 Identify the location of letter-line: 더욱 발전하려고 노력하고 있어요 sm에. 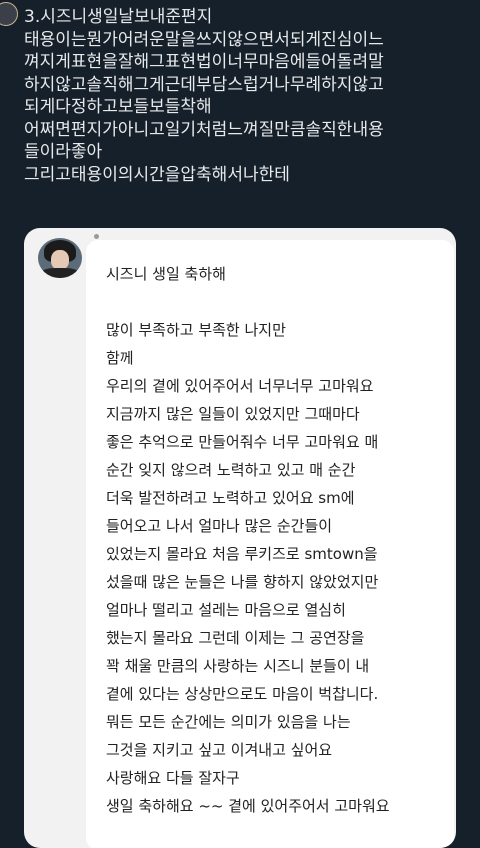
(230, 498).